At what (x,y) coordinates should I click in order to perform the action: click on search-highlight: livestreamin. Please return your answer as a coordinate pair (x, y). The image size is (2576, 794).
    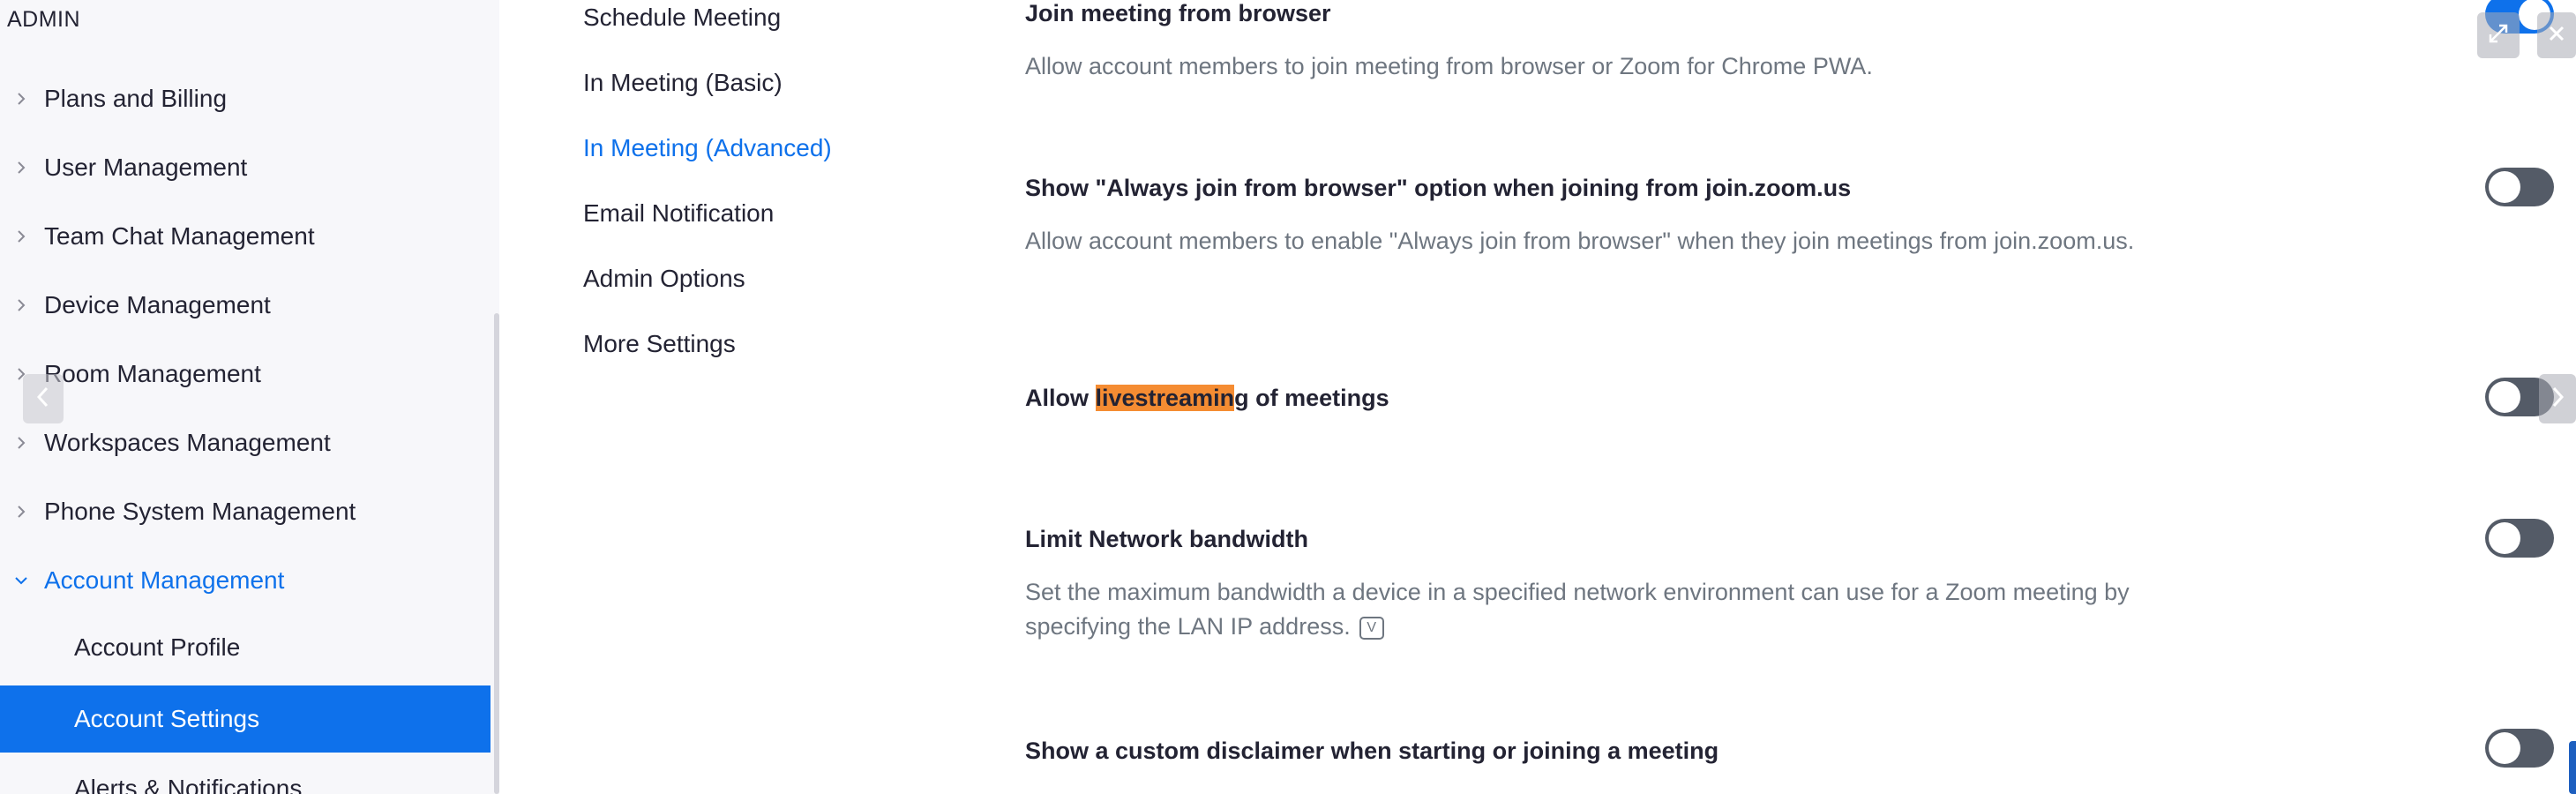
    Looking at the image, I should click on (1165, 398).